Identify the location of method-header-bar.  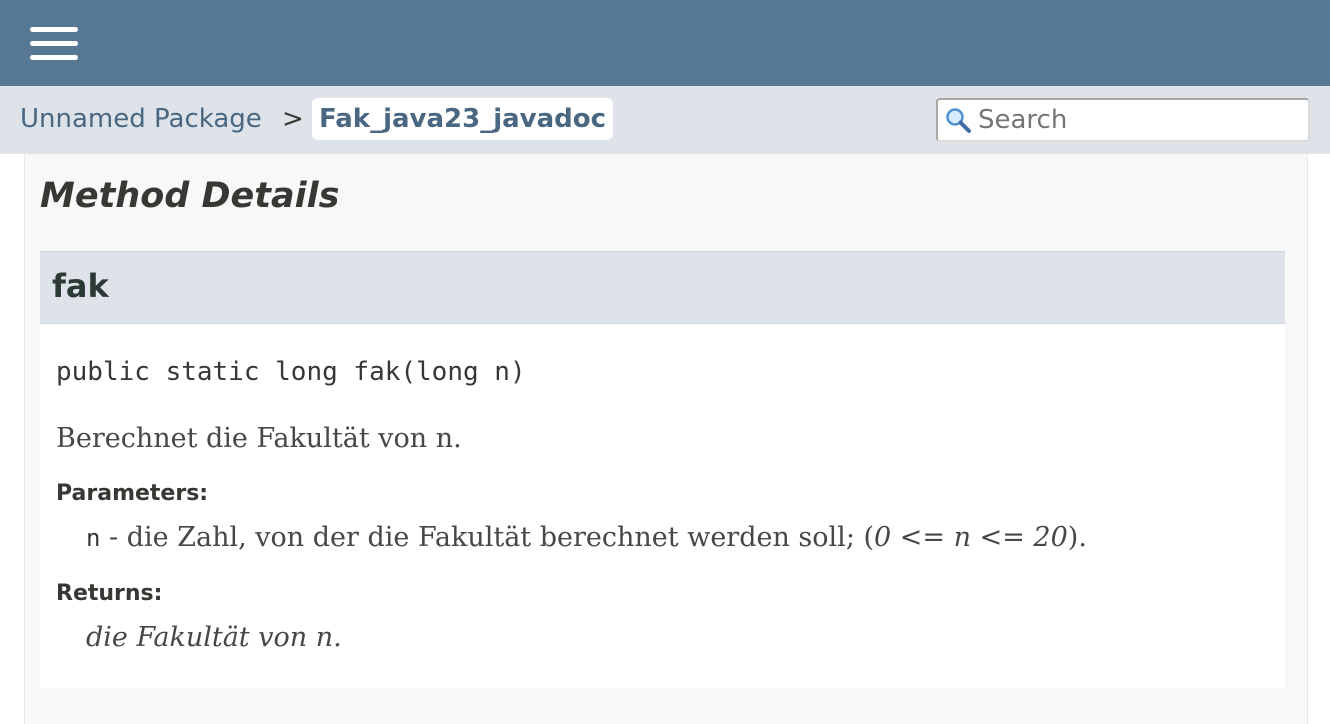
(662, 287).